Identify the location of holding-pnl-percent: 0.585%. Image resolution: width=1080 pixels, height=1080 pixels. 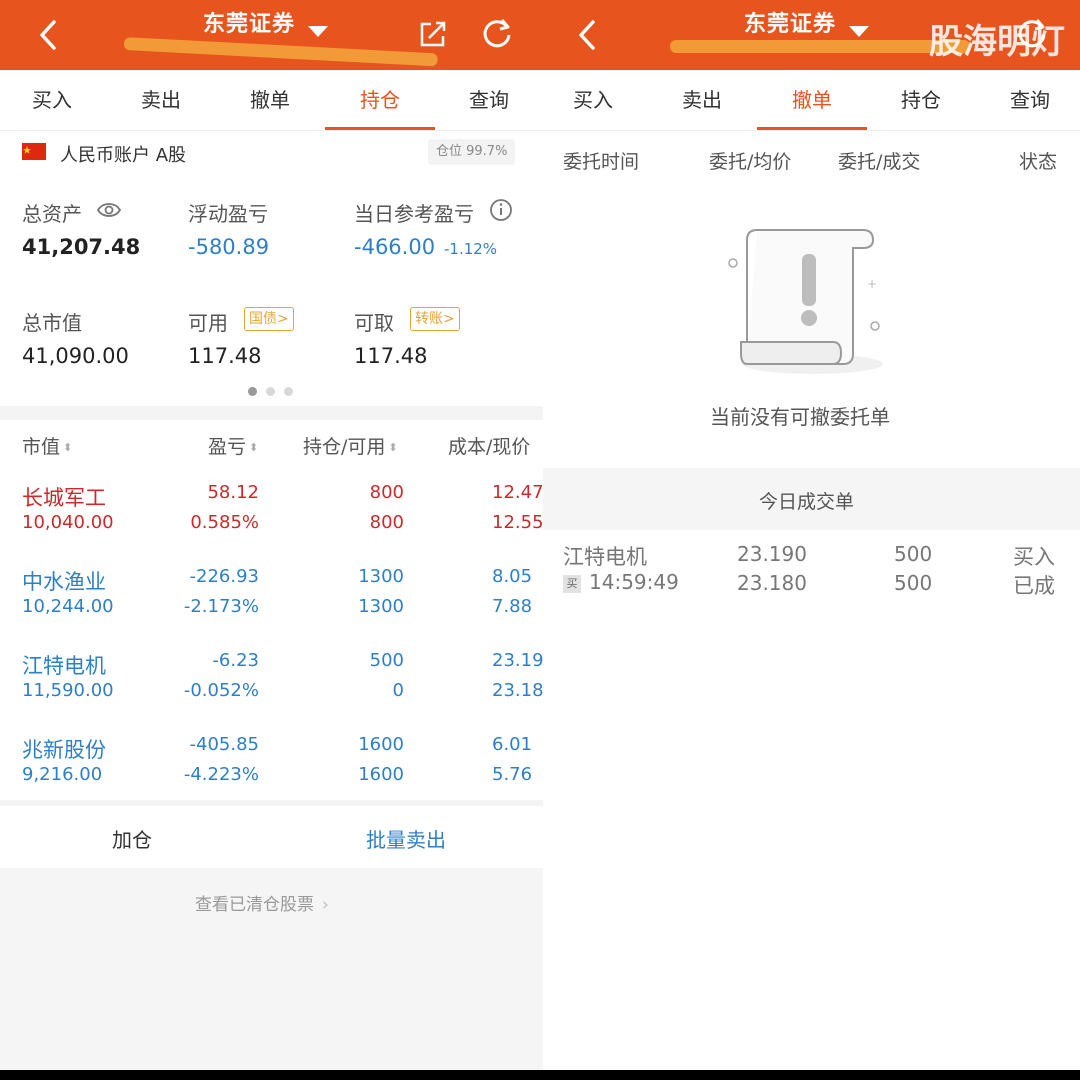
(224, 522).